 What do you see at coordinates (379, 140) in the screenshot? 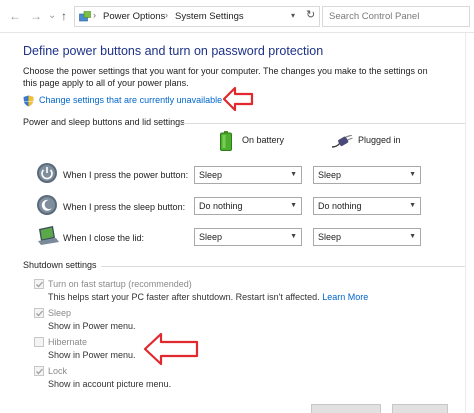
I see `column-plugged-in: Plugged in` at bounding box center [379, 140].